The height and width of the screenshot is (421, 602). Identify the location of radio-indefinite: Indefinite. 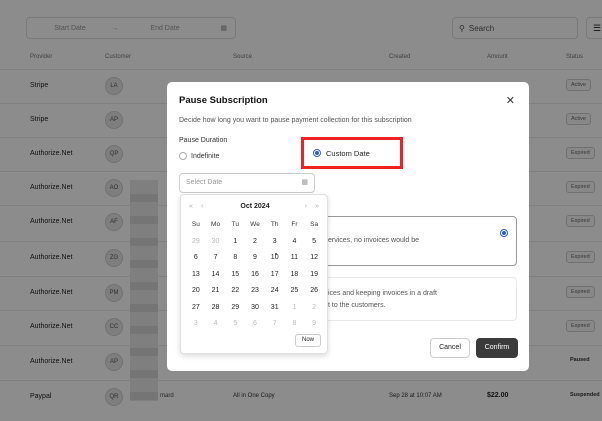
(199, 156).